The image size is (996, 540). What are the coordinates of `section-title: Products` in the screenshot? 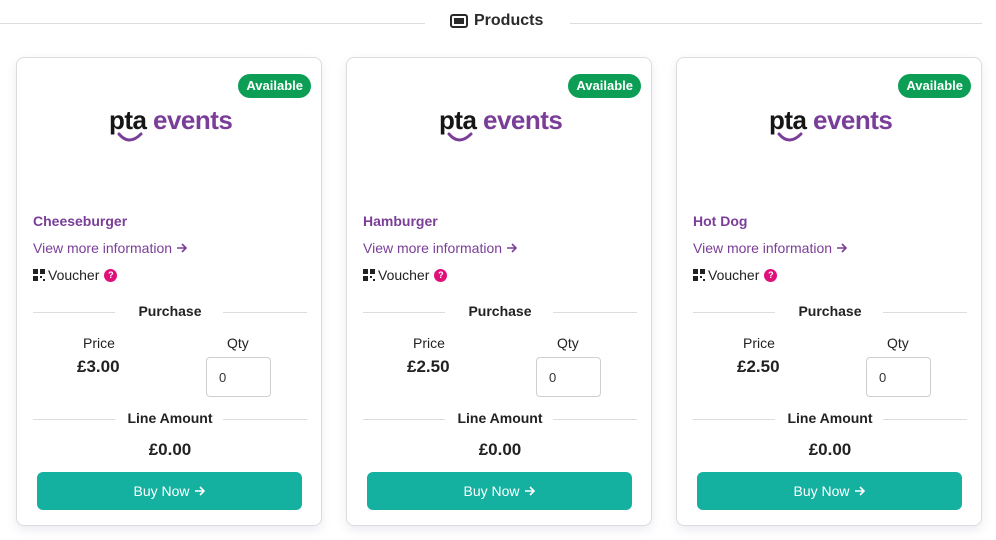 It's located at (496, 21).